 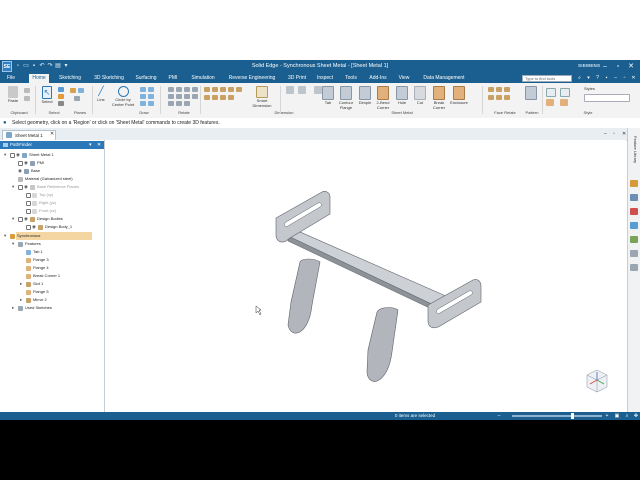 What do you see at coordinates (50, 219) in the screenshot?
I see `tree-item-design-bodies: Design Bodies` at bounding box center [50, 219].